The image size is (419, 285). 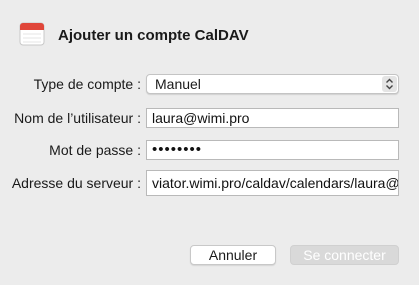 I want to click on password-field: ••••••••, so click(x=272, y=150).